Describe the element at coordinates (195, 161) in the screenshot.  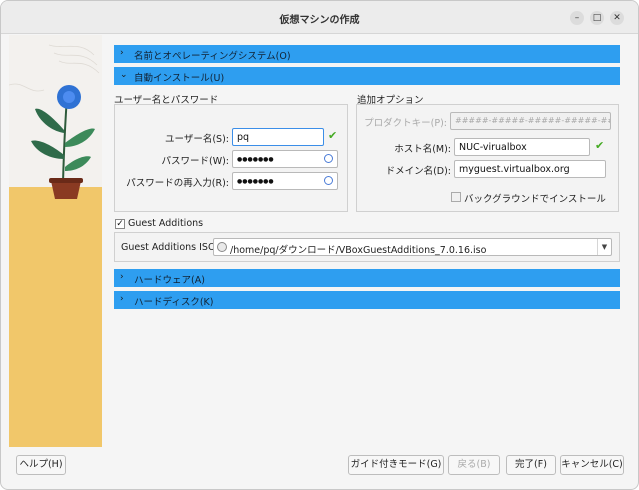
I see `password-label: パスワード(W):` at that location.